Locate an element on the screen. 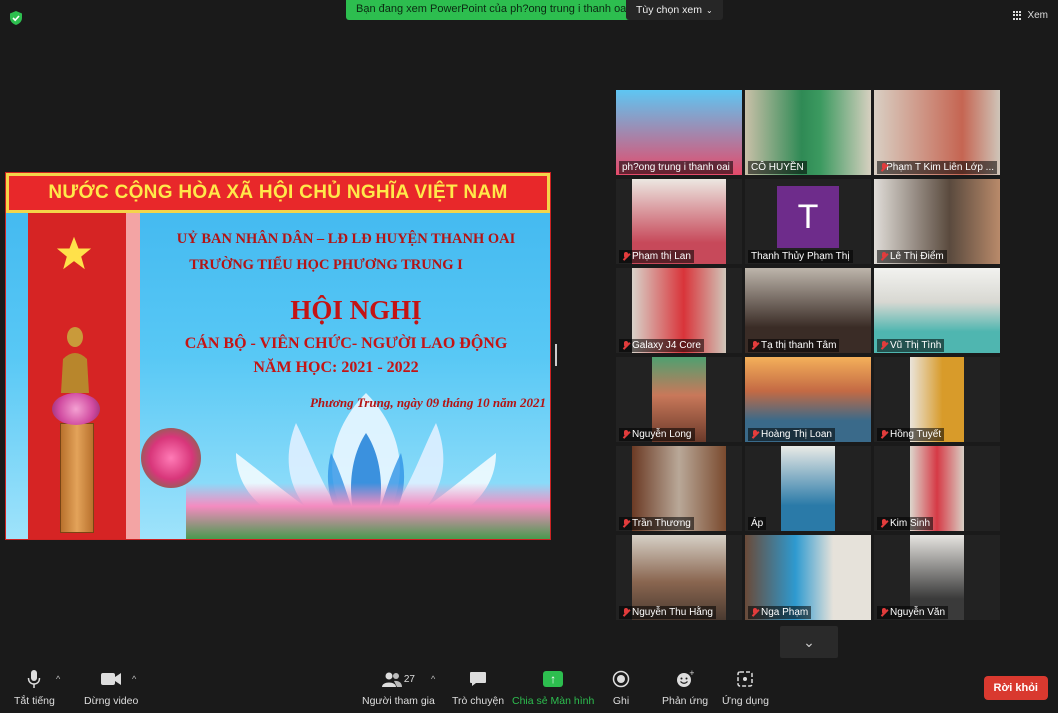 The height and width of the screenshot is (713, 1058). participant-tile: Áp is located at coordinates (808, 488).